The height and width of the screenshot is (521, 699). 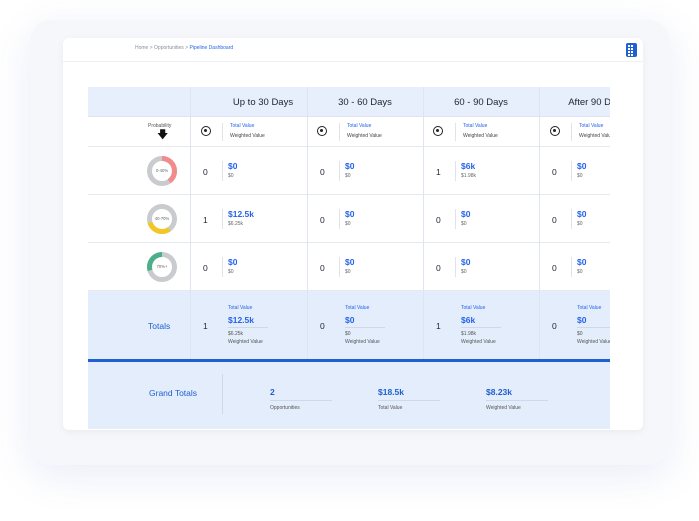 What do you see at coordinates (272, 392) in the screenshot?
I see `grand-opportunities-value: 2` at bounding box center [272, 392].